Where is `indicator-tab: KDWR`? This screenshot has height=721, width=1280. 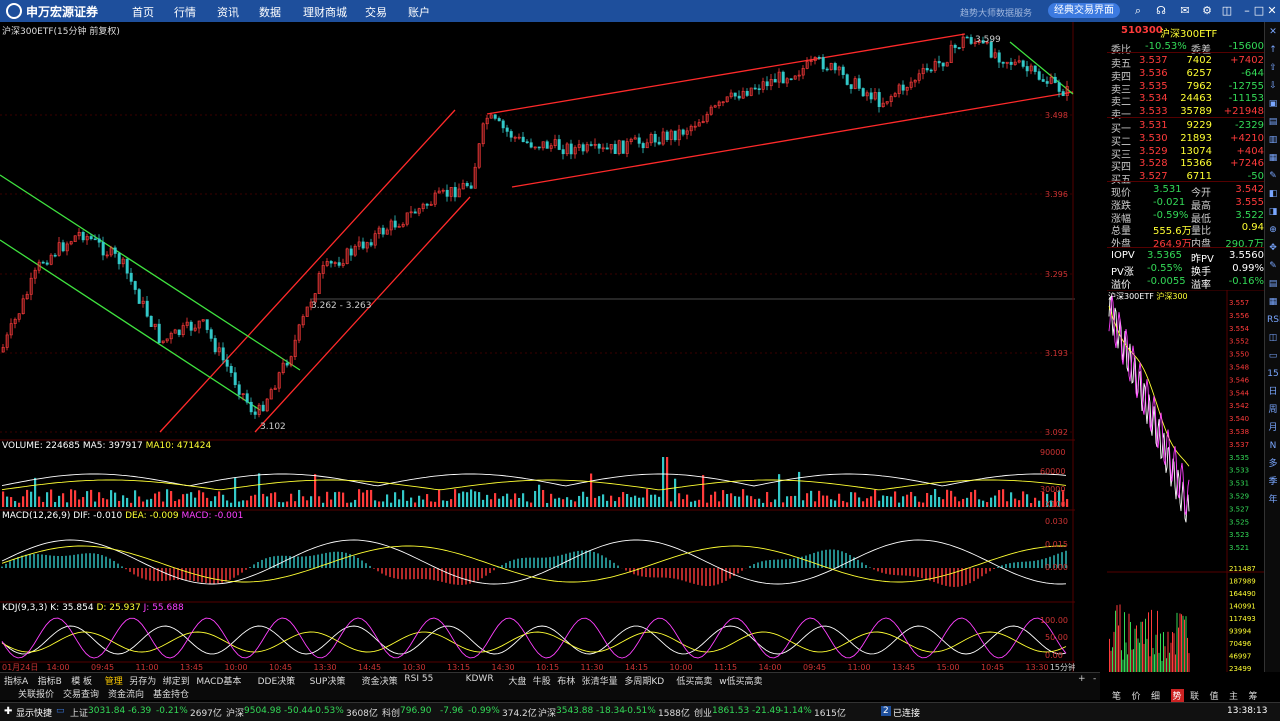
indicator-tab: KDWR is located at coordinates (480, 679).